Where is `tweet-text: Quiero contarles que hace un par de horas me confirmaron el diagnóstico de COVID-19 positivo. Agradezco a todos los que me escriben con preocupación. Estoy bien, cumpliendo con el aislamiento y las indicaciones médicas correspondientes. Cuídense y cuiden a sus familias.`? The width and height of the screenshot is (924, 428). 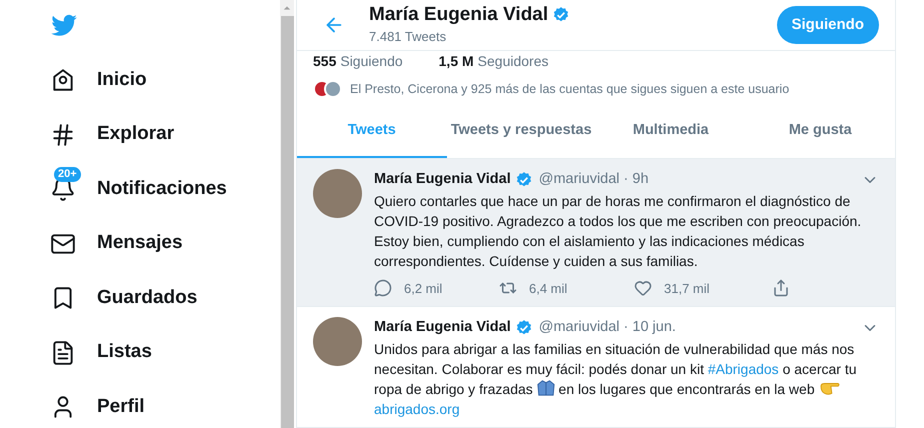 tweet-text: Quiero contarles que hace un par de horas me confirmaron el diagnóstico de COVID-19 positivo. Agradezco a todos los que me escriben con preocupación. Estoy bien, cumpliendo con el aislamiento y las indicaciones médicas correspondientes. Cuídense y cuiden a sus familias. is located at coordinates (618, 231).